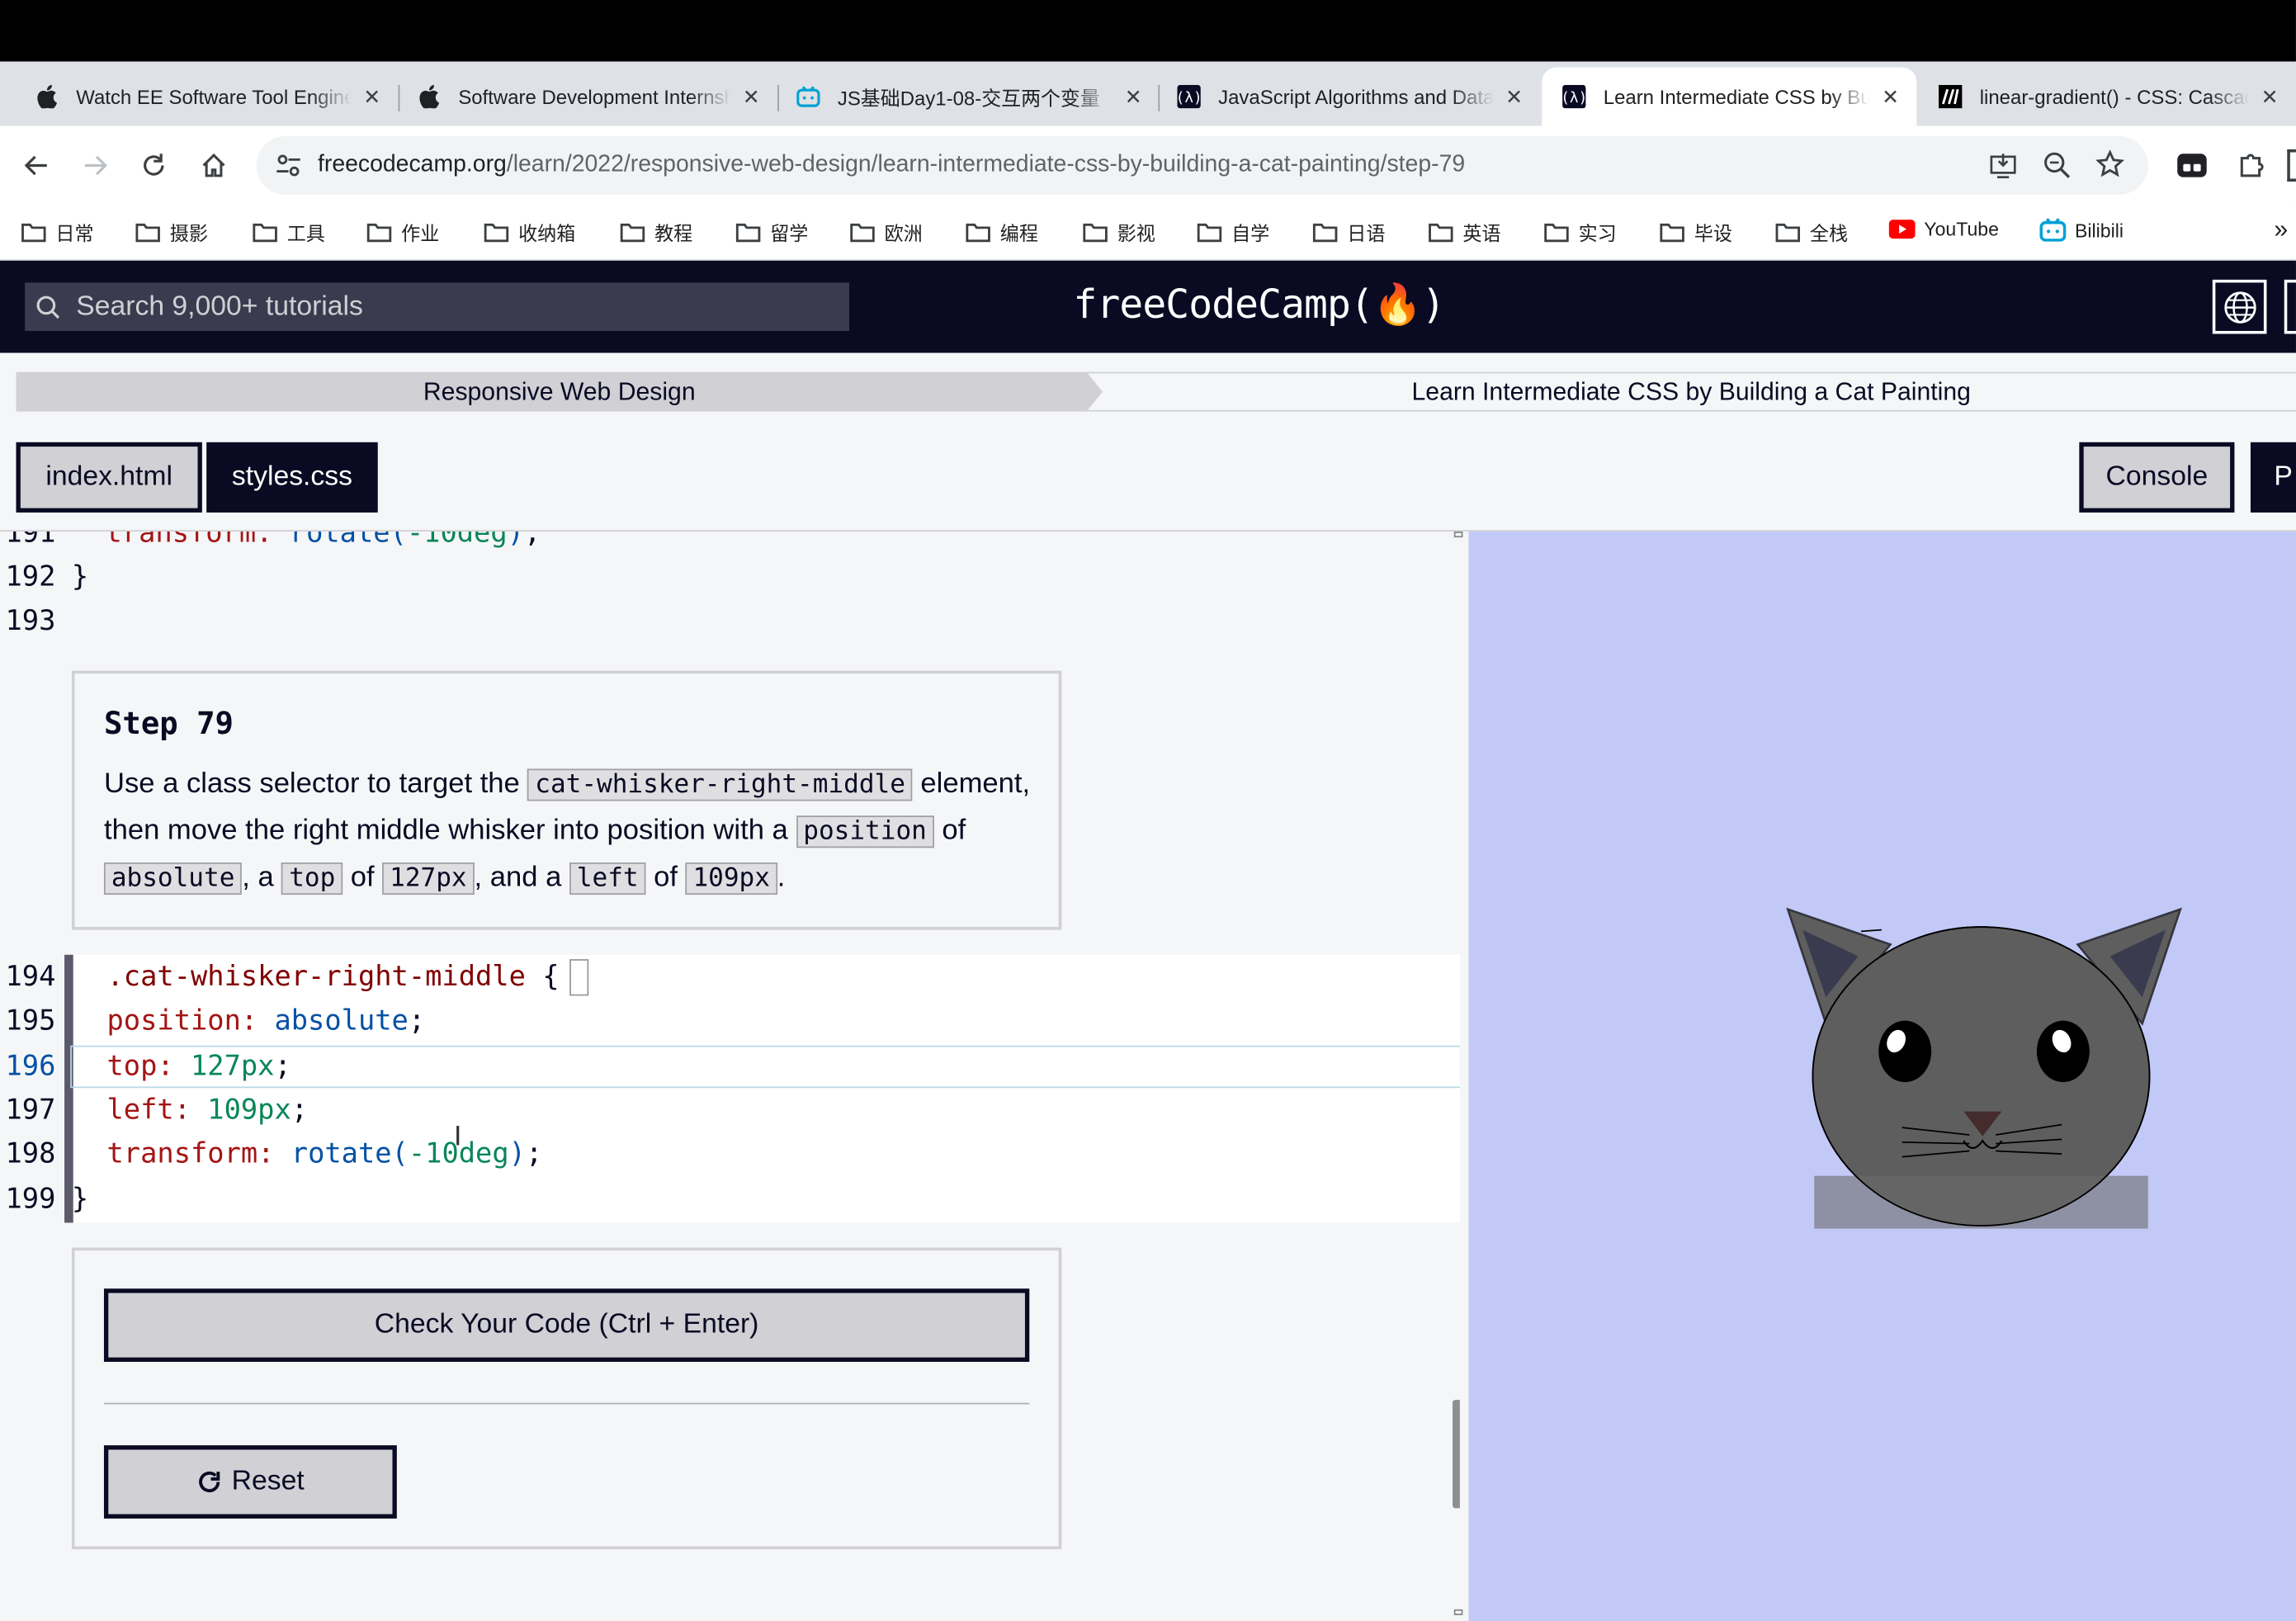  What do you see at coordinates (2252, 169) in the screenshot?
I see `extensions-puzzle-icon` at bounding box center [2252, 169].